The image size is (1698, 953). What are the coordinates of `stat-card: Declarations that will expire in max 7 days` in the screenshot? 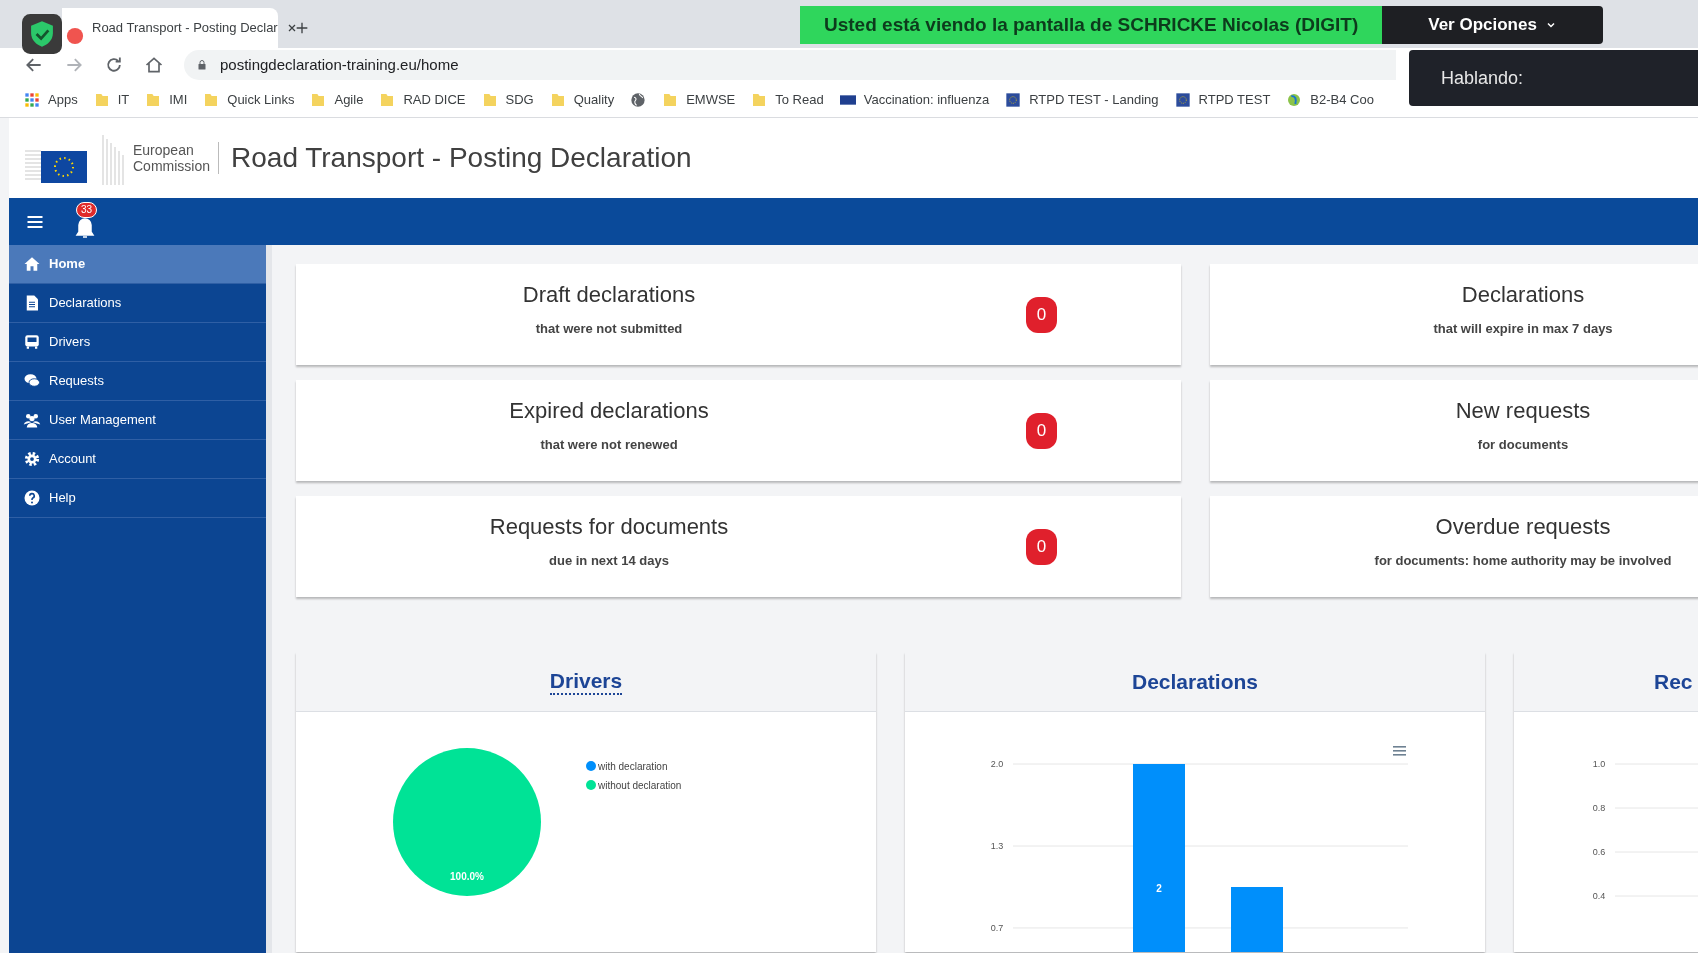 It's located at (1454, 314).